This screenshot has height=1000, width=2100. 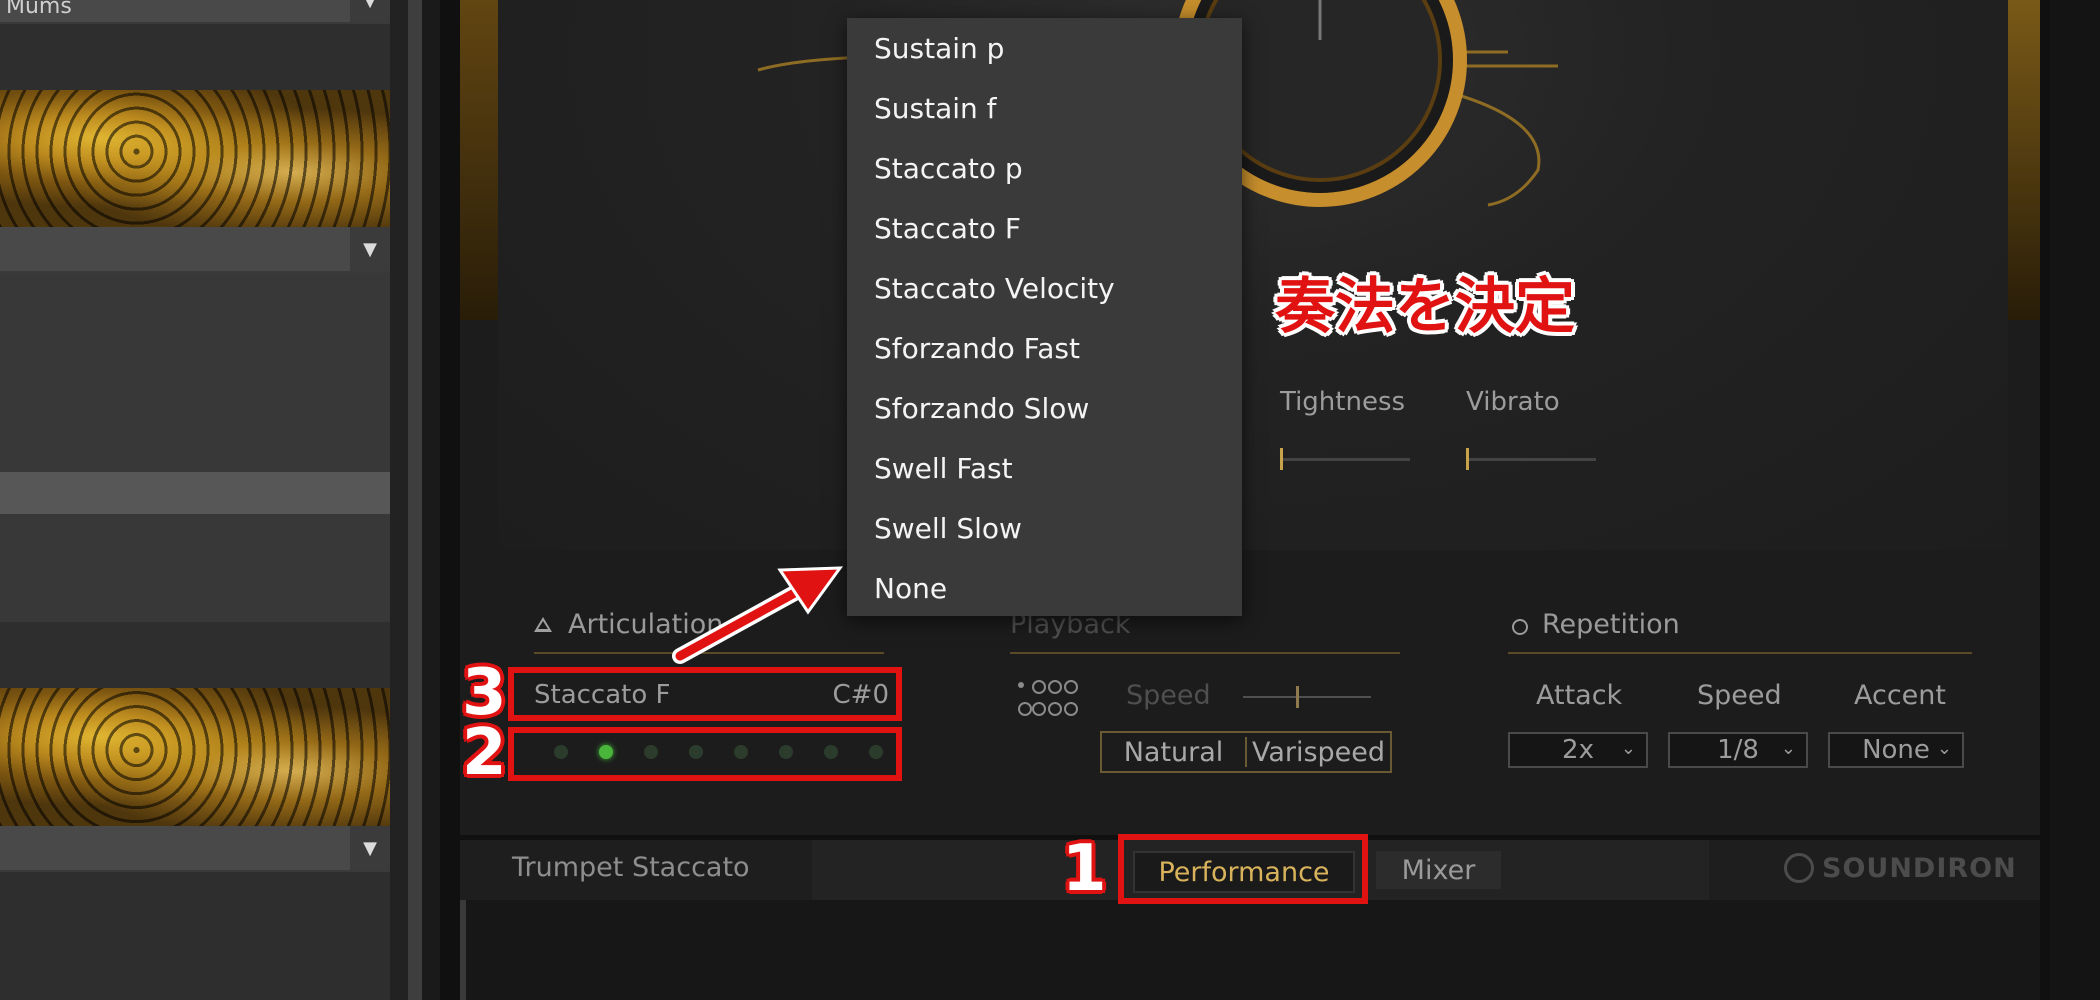 I want to click on library-top-label: Mums, so click(x=39, y=9).